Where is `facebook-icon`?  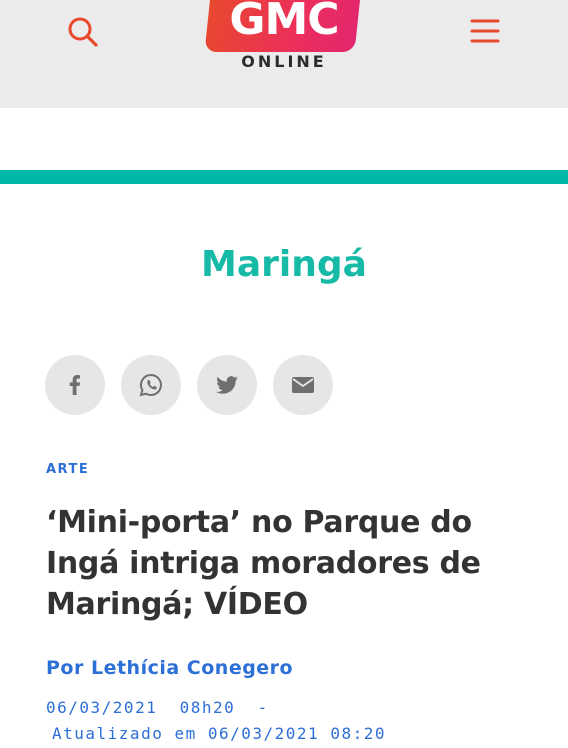 facebook-icon is located at coordinates (74, 385).